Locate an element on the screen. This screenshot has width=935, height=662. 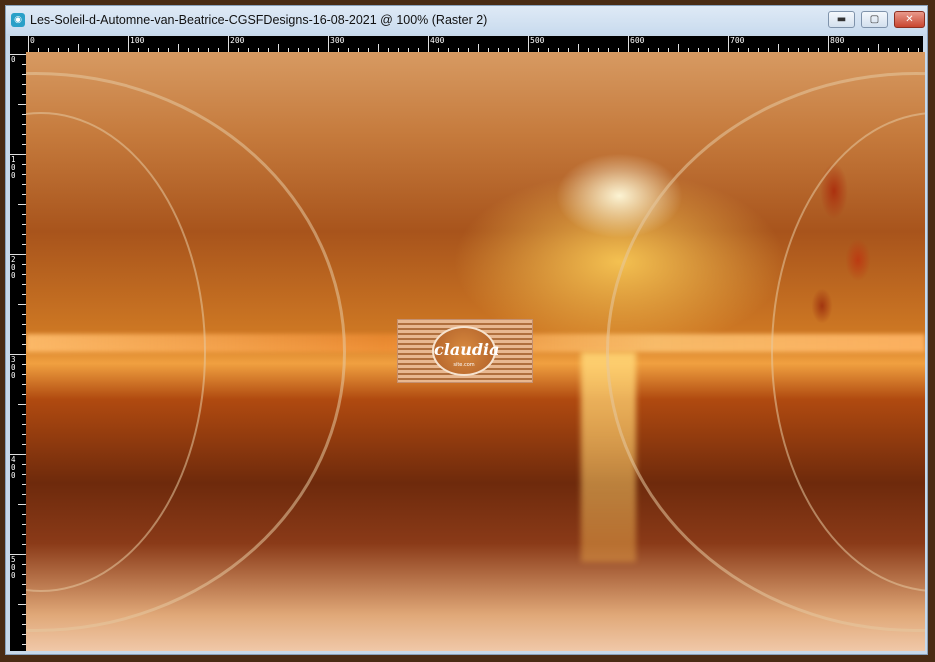
horizontal-ruler: 0 100 200 300 400 500 600 700 800 is located at coordinates (474, 44).